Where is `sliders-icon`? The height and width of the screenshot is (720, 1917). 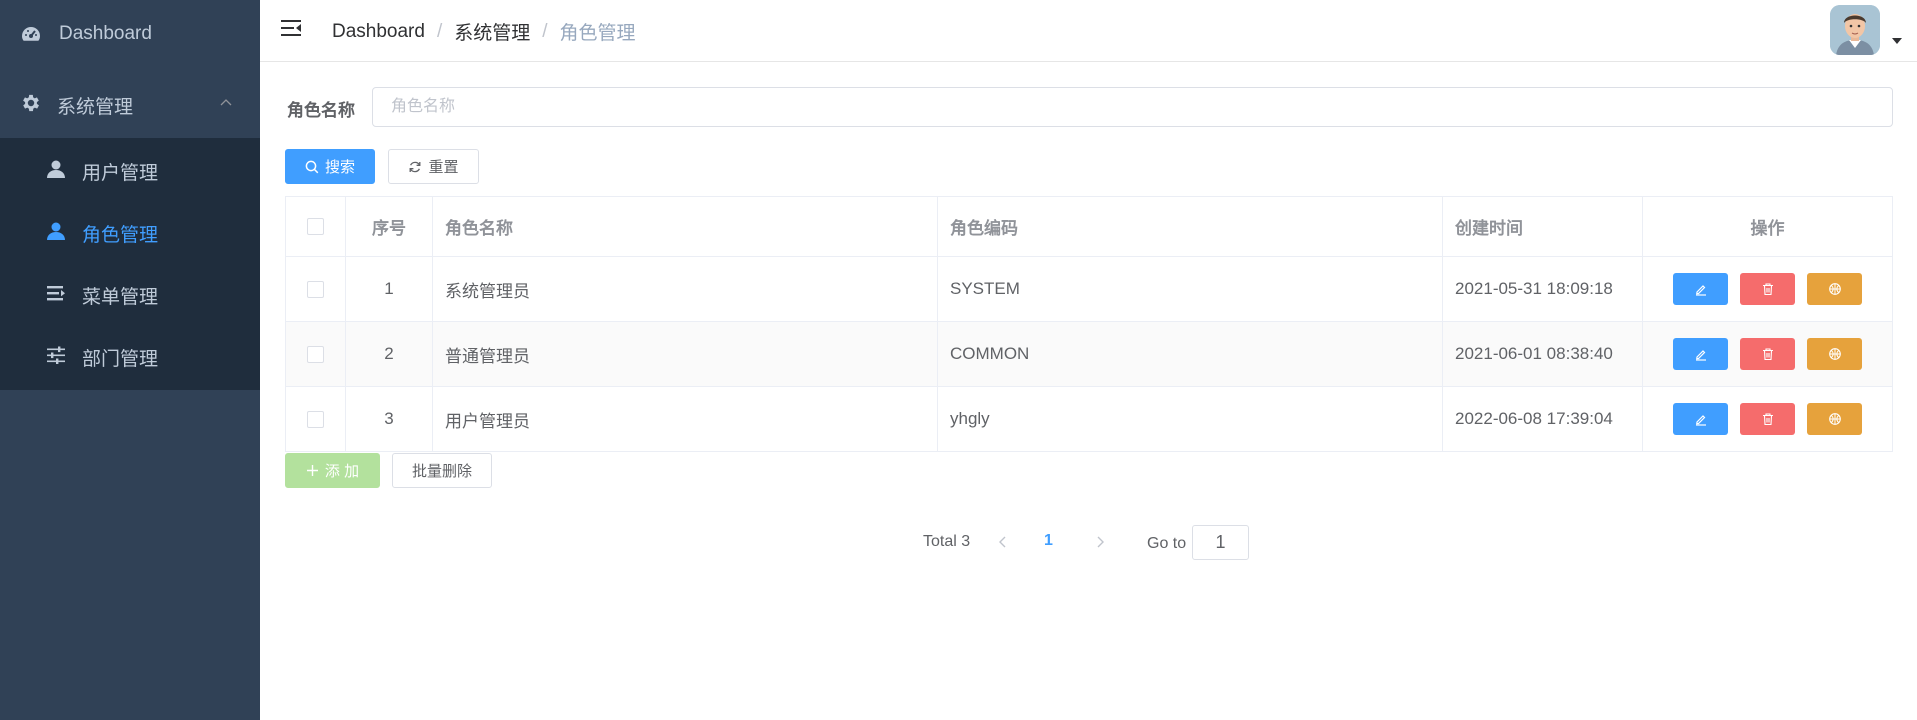
sliders-icon is located at coordinates (56, 355).